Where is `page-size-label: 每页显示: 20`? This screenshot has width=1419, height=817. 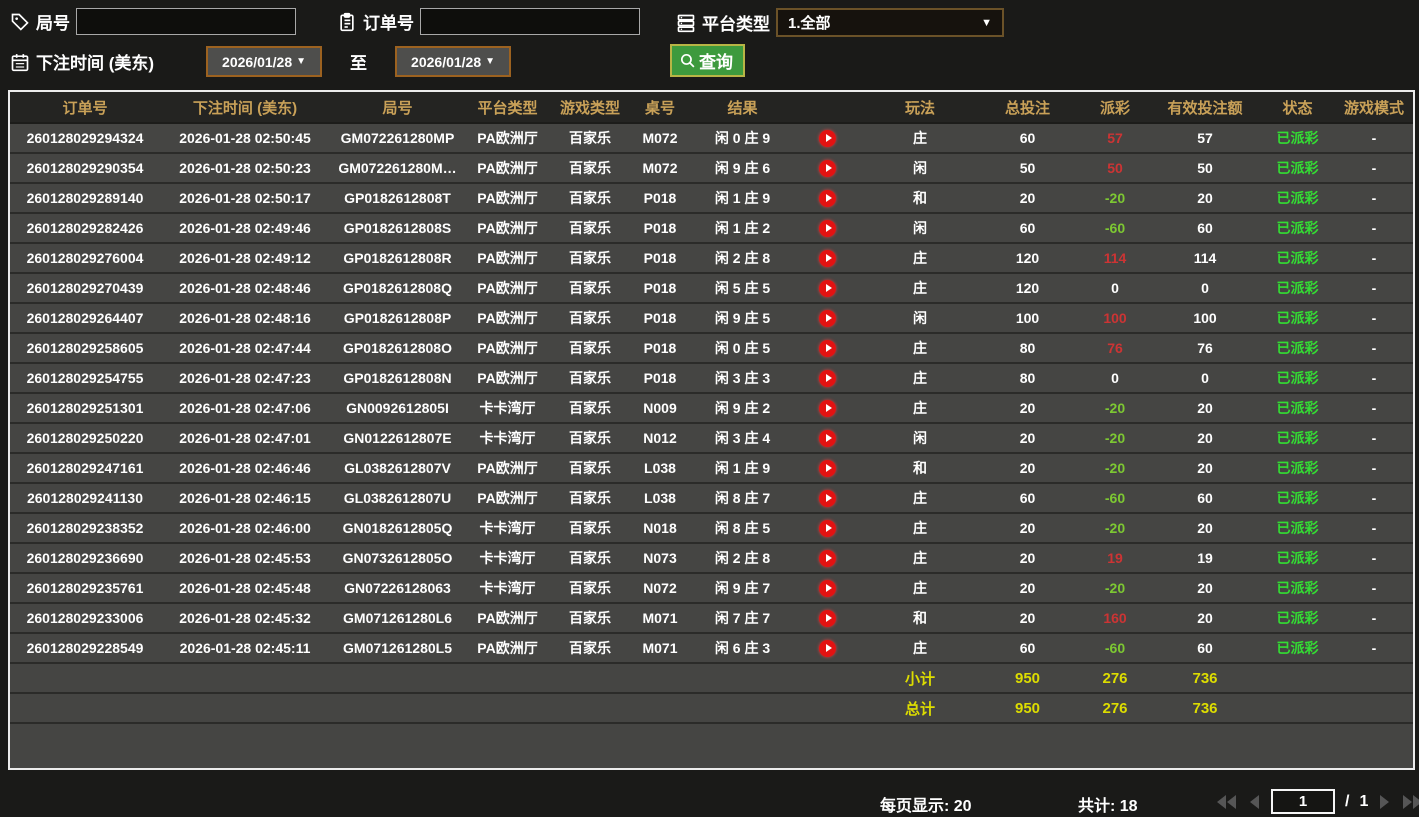 page-size-label: 每页显示: 20 is located at coordinates (926, 806).